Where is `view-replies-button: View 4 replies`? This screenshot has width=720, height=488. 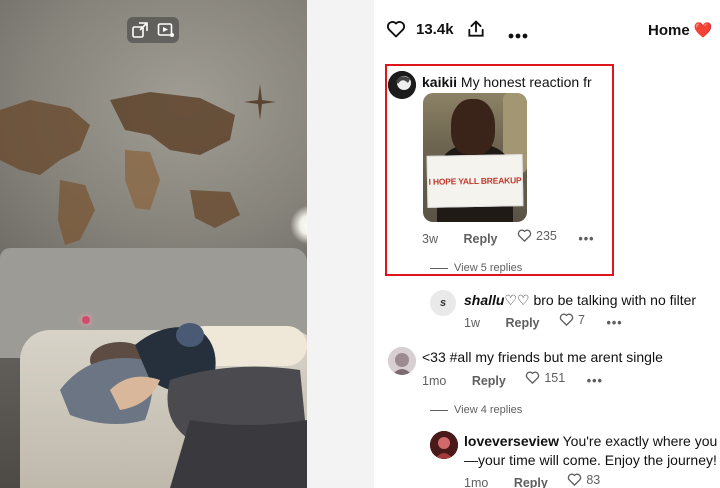 view-replies-button: View 4 replies is located at coordinates (476, 410).